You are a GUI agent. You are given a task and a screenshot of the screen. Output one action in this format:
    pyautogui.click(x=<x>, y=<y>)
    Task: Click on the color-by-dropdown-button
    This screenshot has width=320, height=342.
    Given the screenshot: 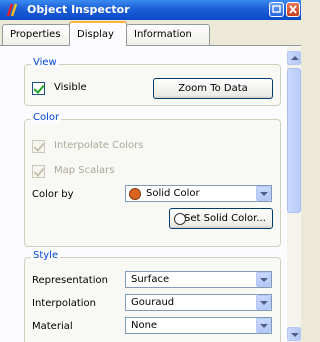 What is the action you would take?
    pyautogui.click(x=263, y=193)
    